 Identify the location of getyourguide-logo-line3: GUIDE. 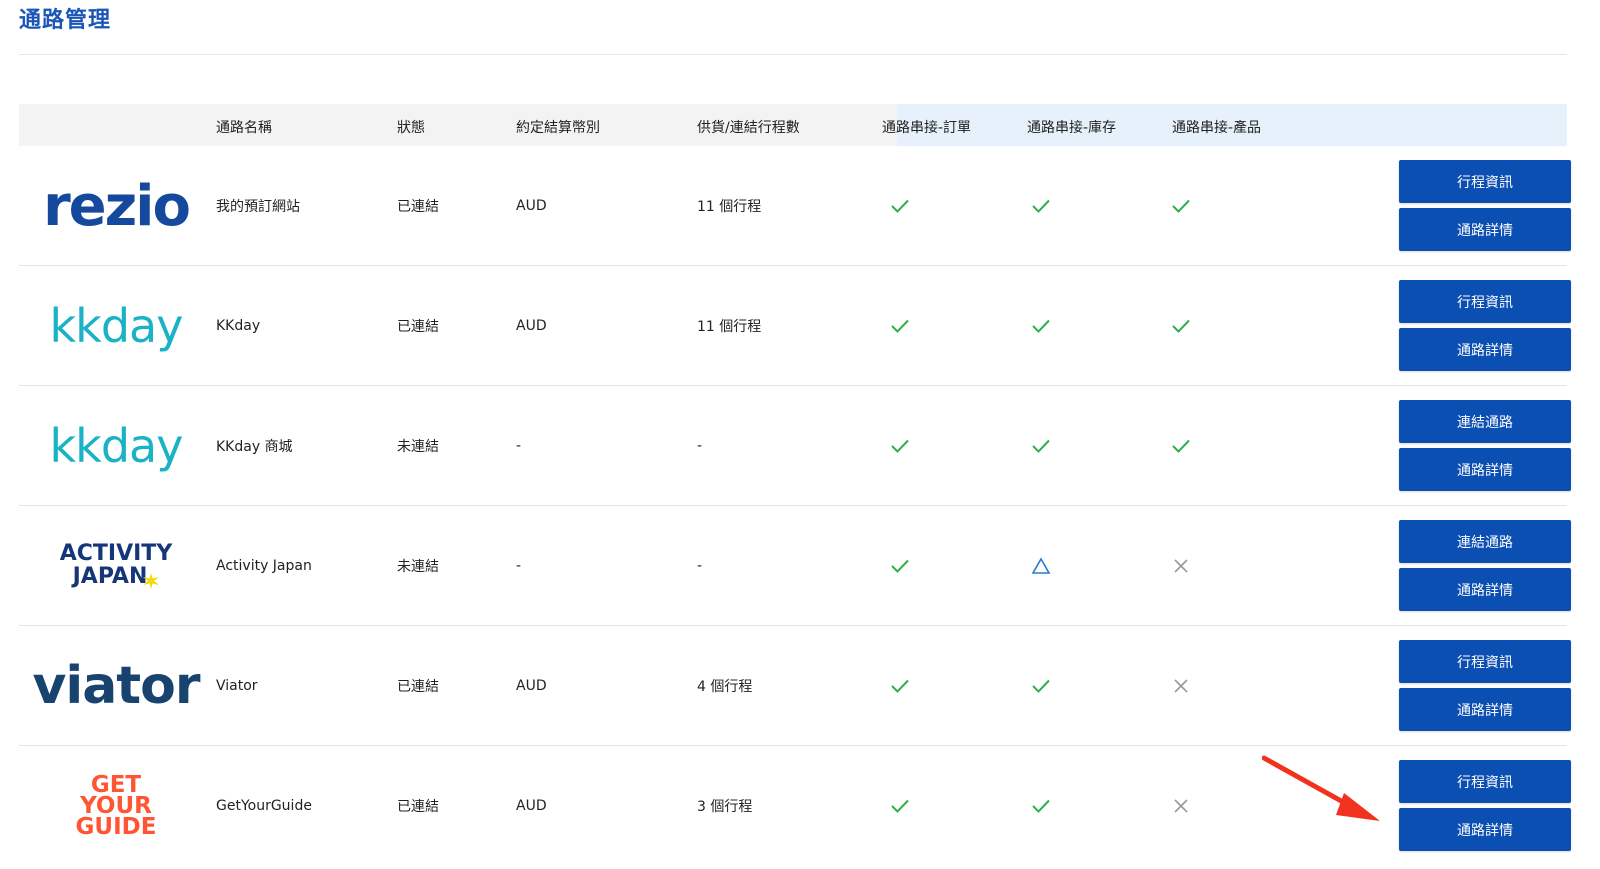
(116, 826).